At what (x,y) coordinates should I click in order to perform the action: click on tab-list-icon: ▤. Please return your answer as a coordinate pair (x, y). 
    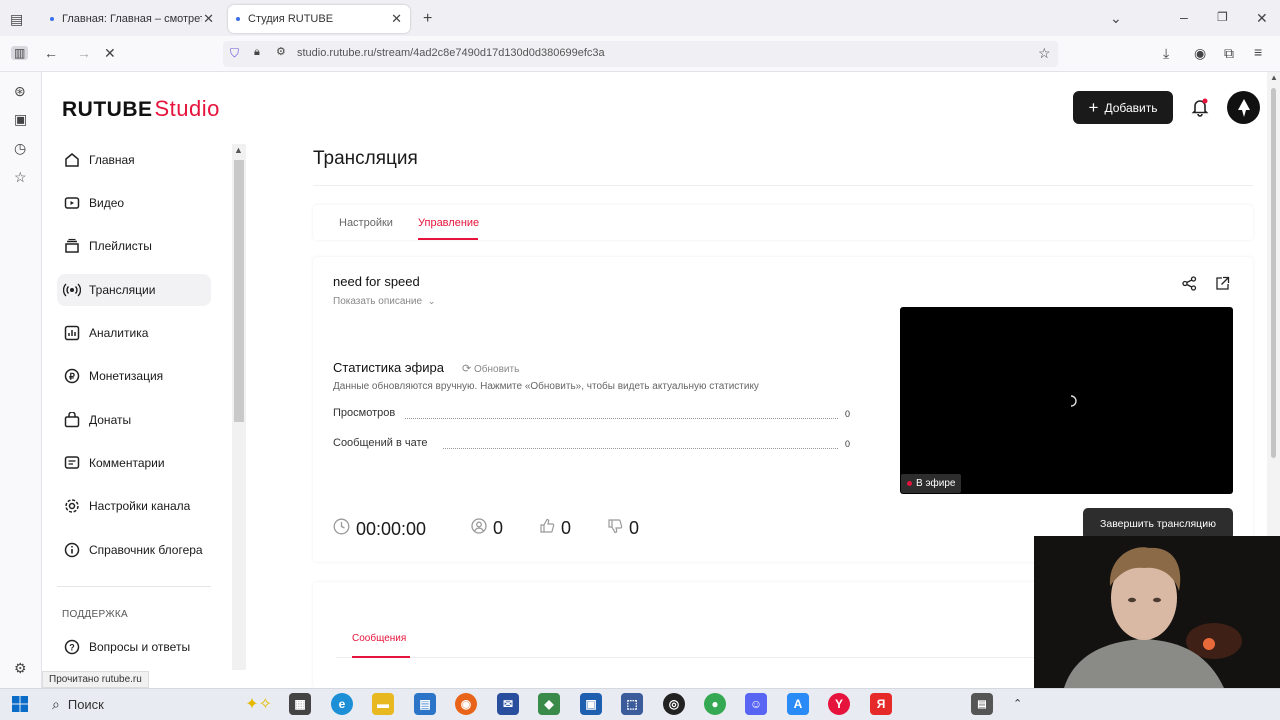
    Looking at the image, I should click on (16, 19).